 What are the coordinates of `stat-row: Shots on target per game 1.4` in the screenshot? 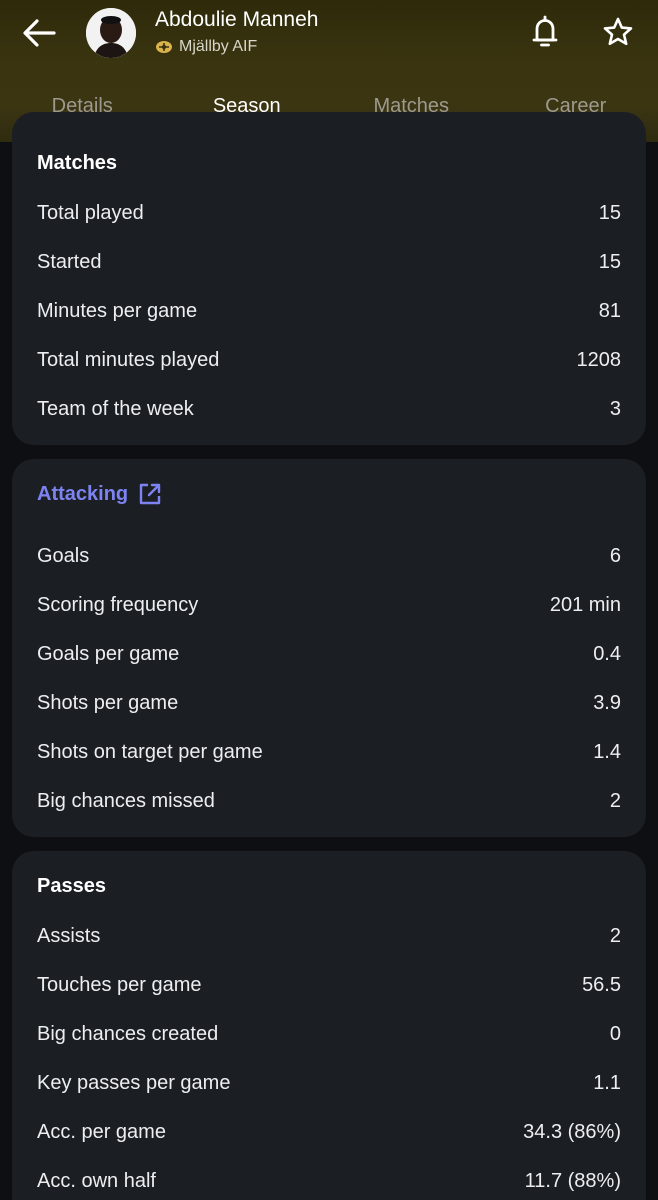 It's located at (329, 752).